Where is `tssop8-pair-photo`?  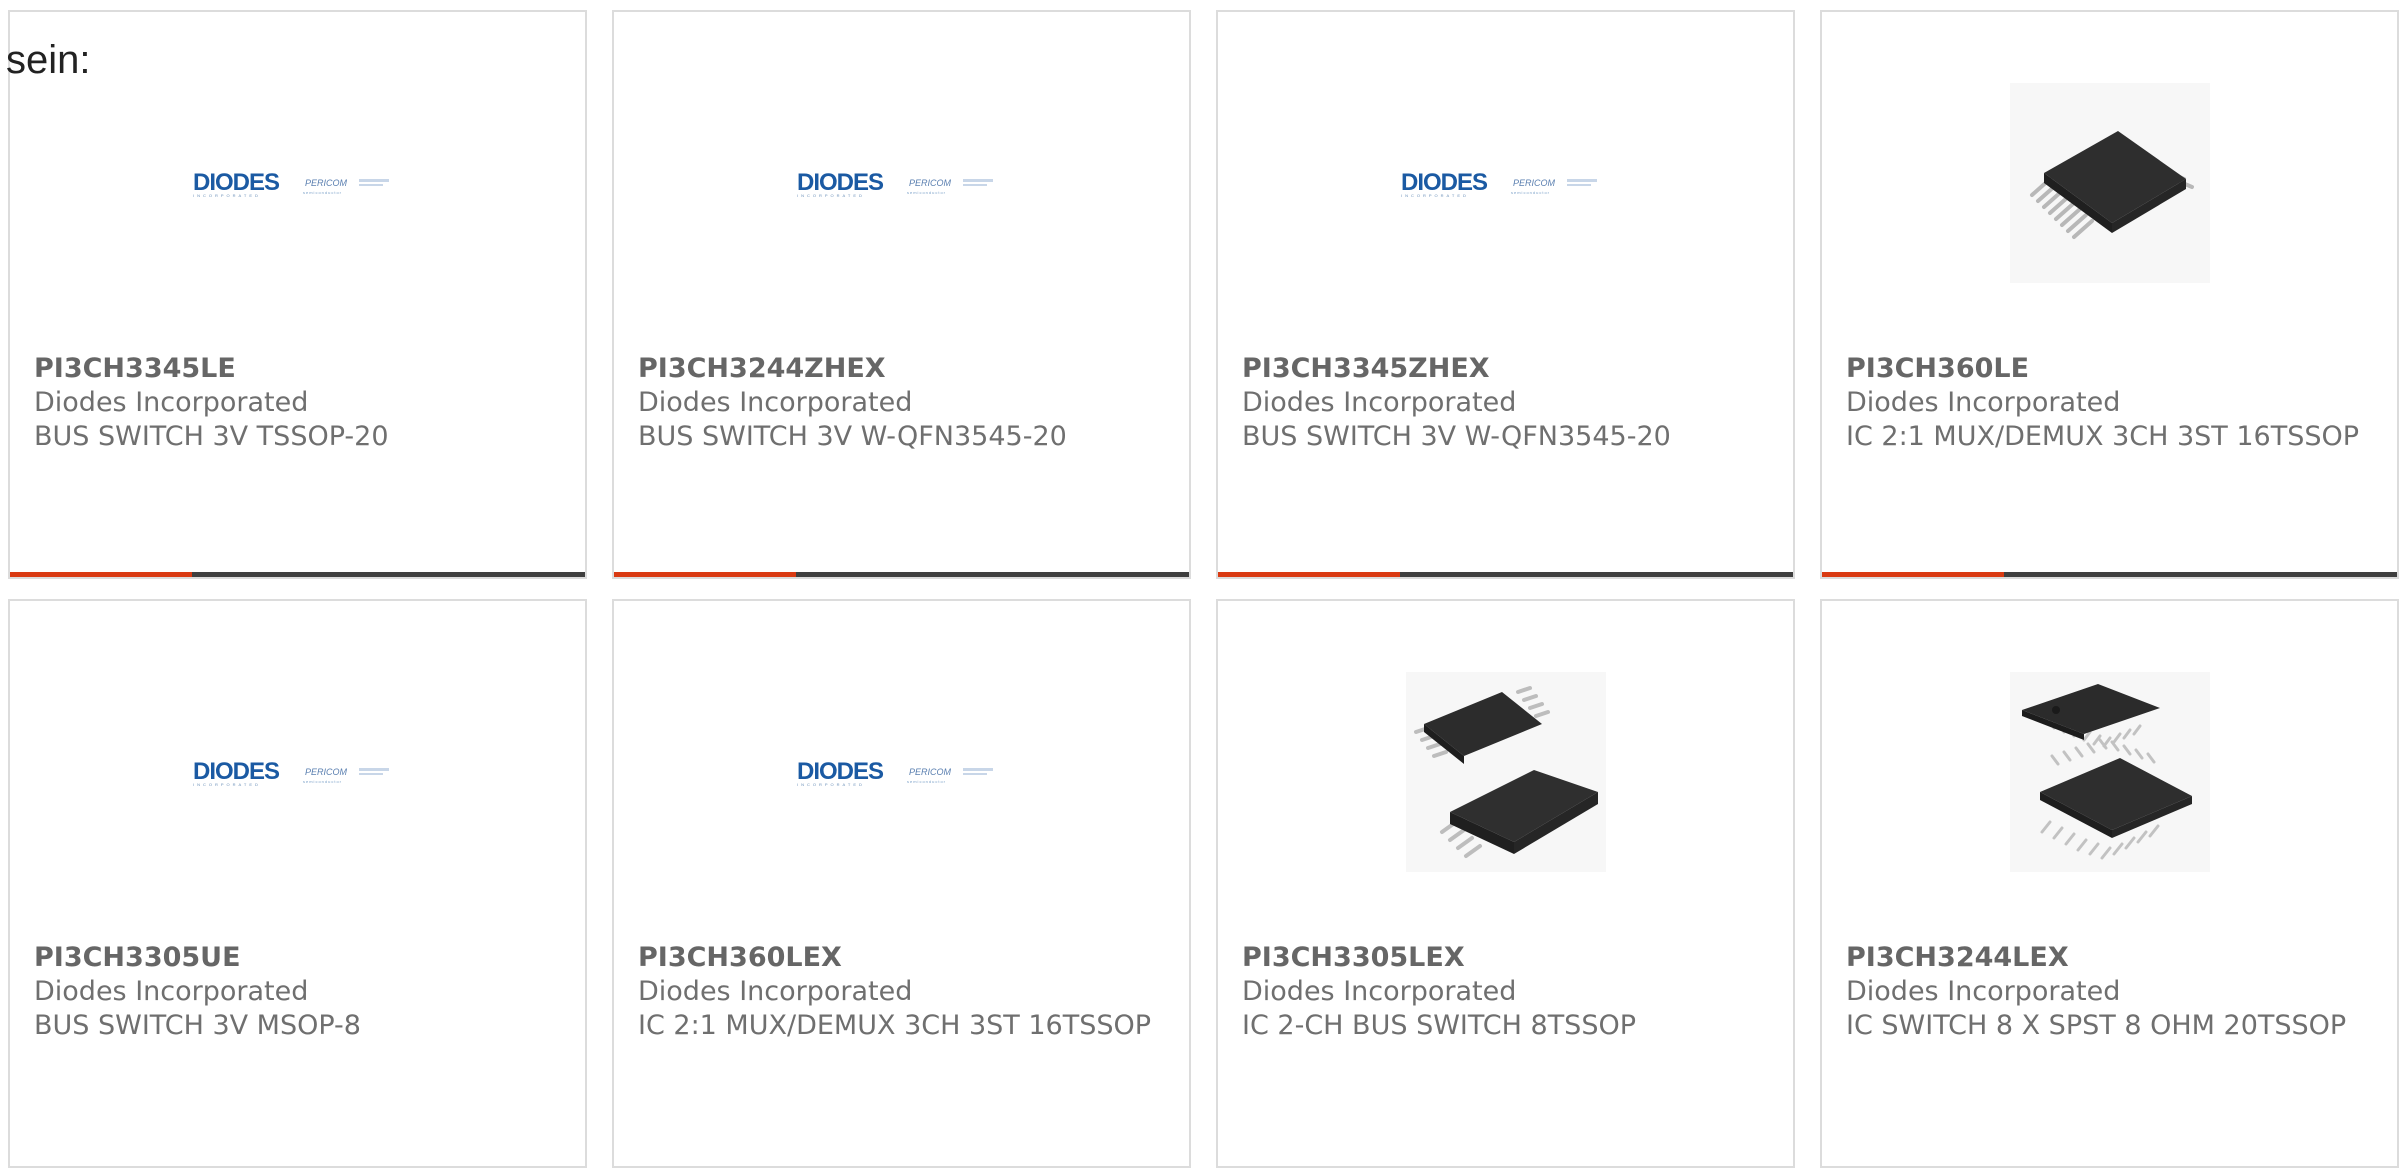 tssop8-pair-photo is located at coordinates (1505, 771).